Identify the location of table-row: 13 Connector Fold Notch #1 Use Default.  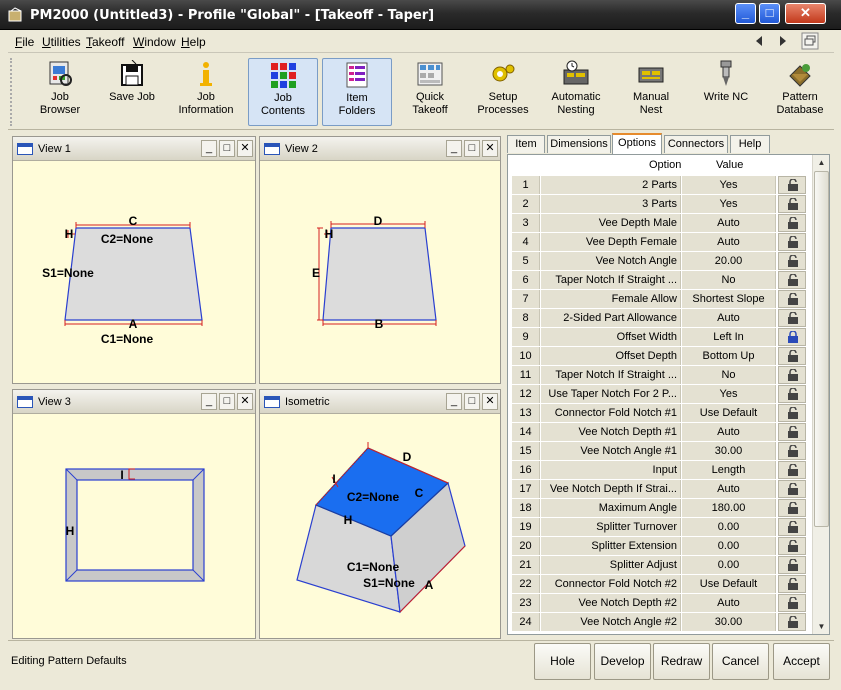
(660, 413).